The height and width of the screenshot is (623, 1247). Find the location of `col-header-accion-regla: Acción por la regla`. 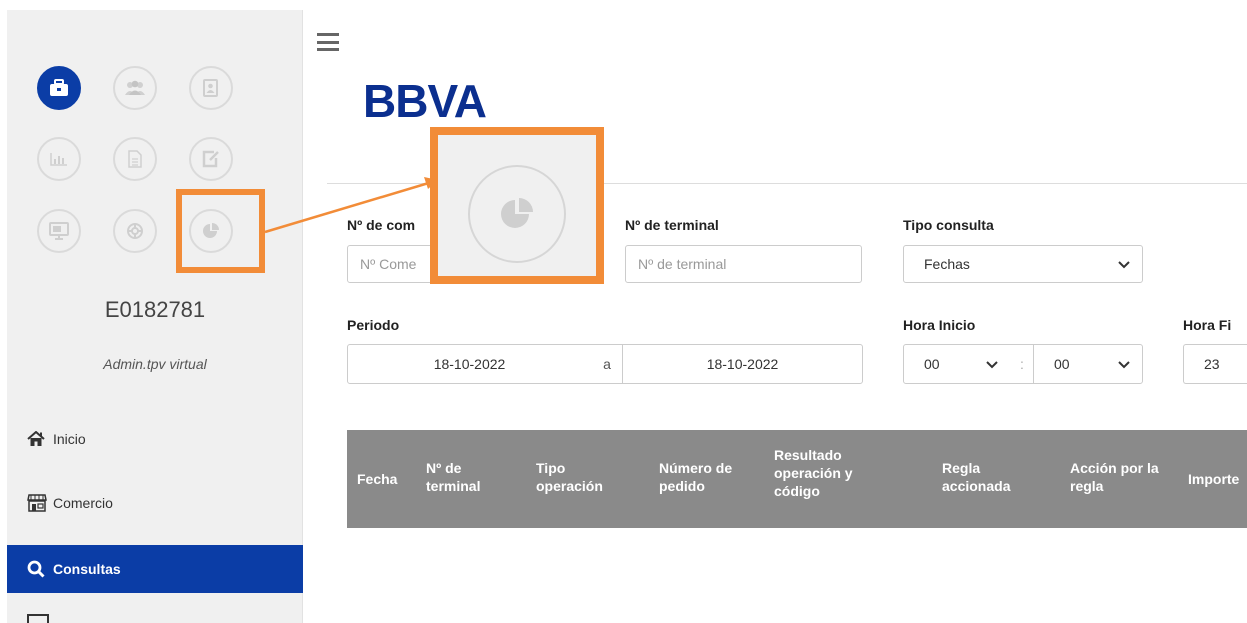

col-header-accion-regla: Acción por la regla is located at coordinates (1114, 477).